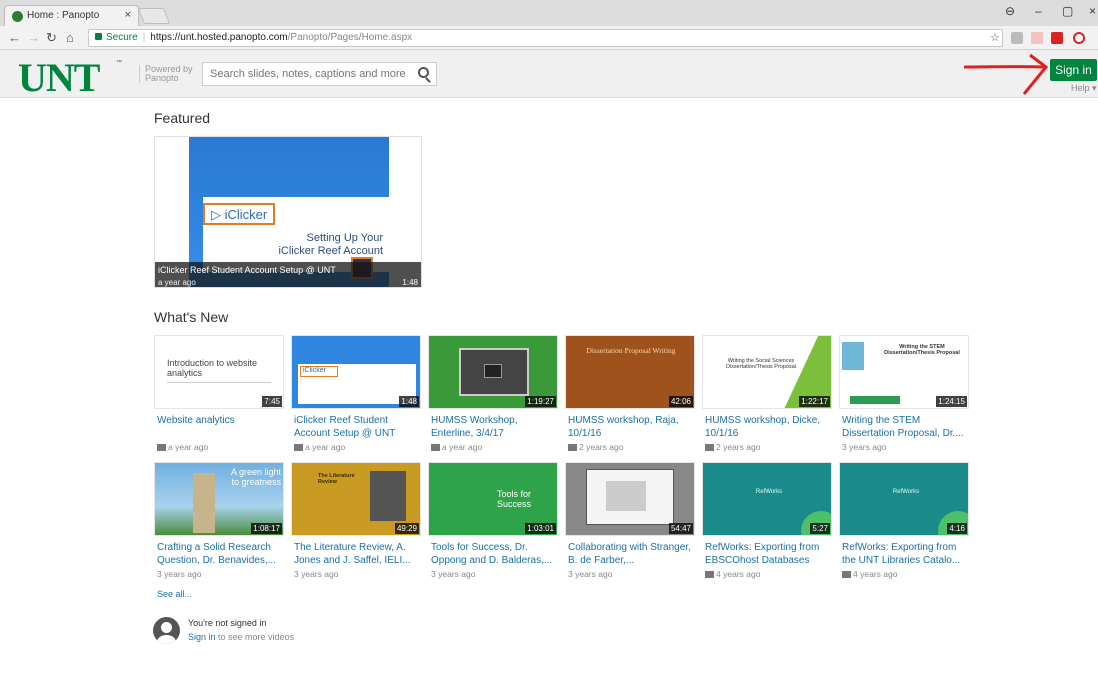  I want to click on video-thumbnail: The Literature Review 49:29, so click(356, 499).